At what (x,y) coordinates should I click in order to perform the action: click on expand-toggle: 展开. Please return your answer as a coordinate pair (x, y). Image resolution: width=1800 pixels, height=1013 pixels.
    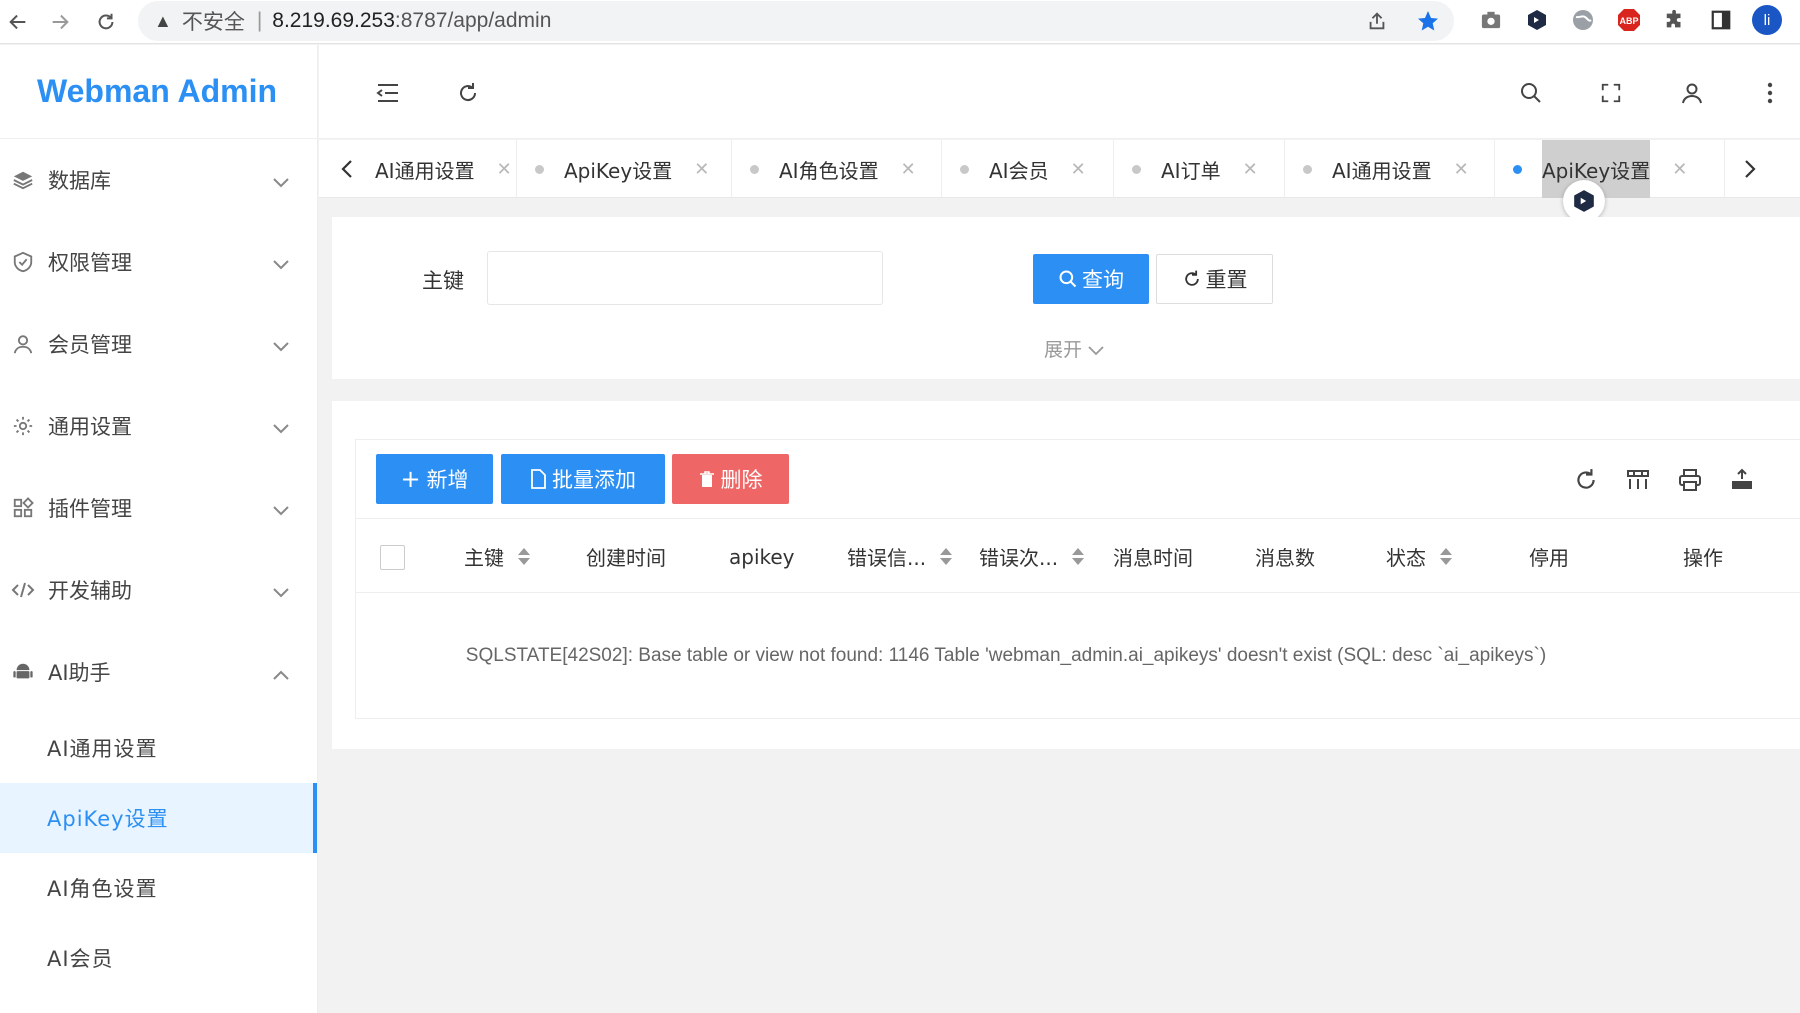
    Looking at the image, I should click on (1074, 348).